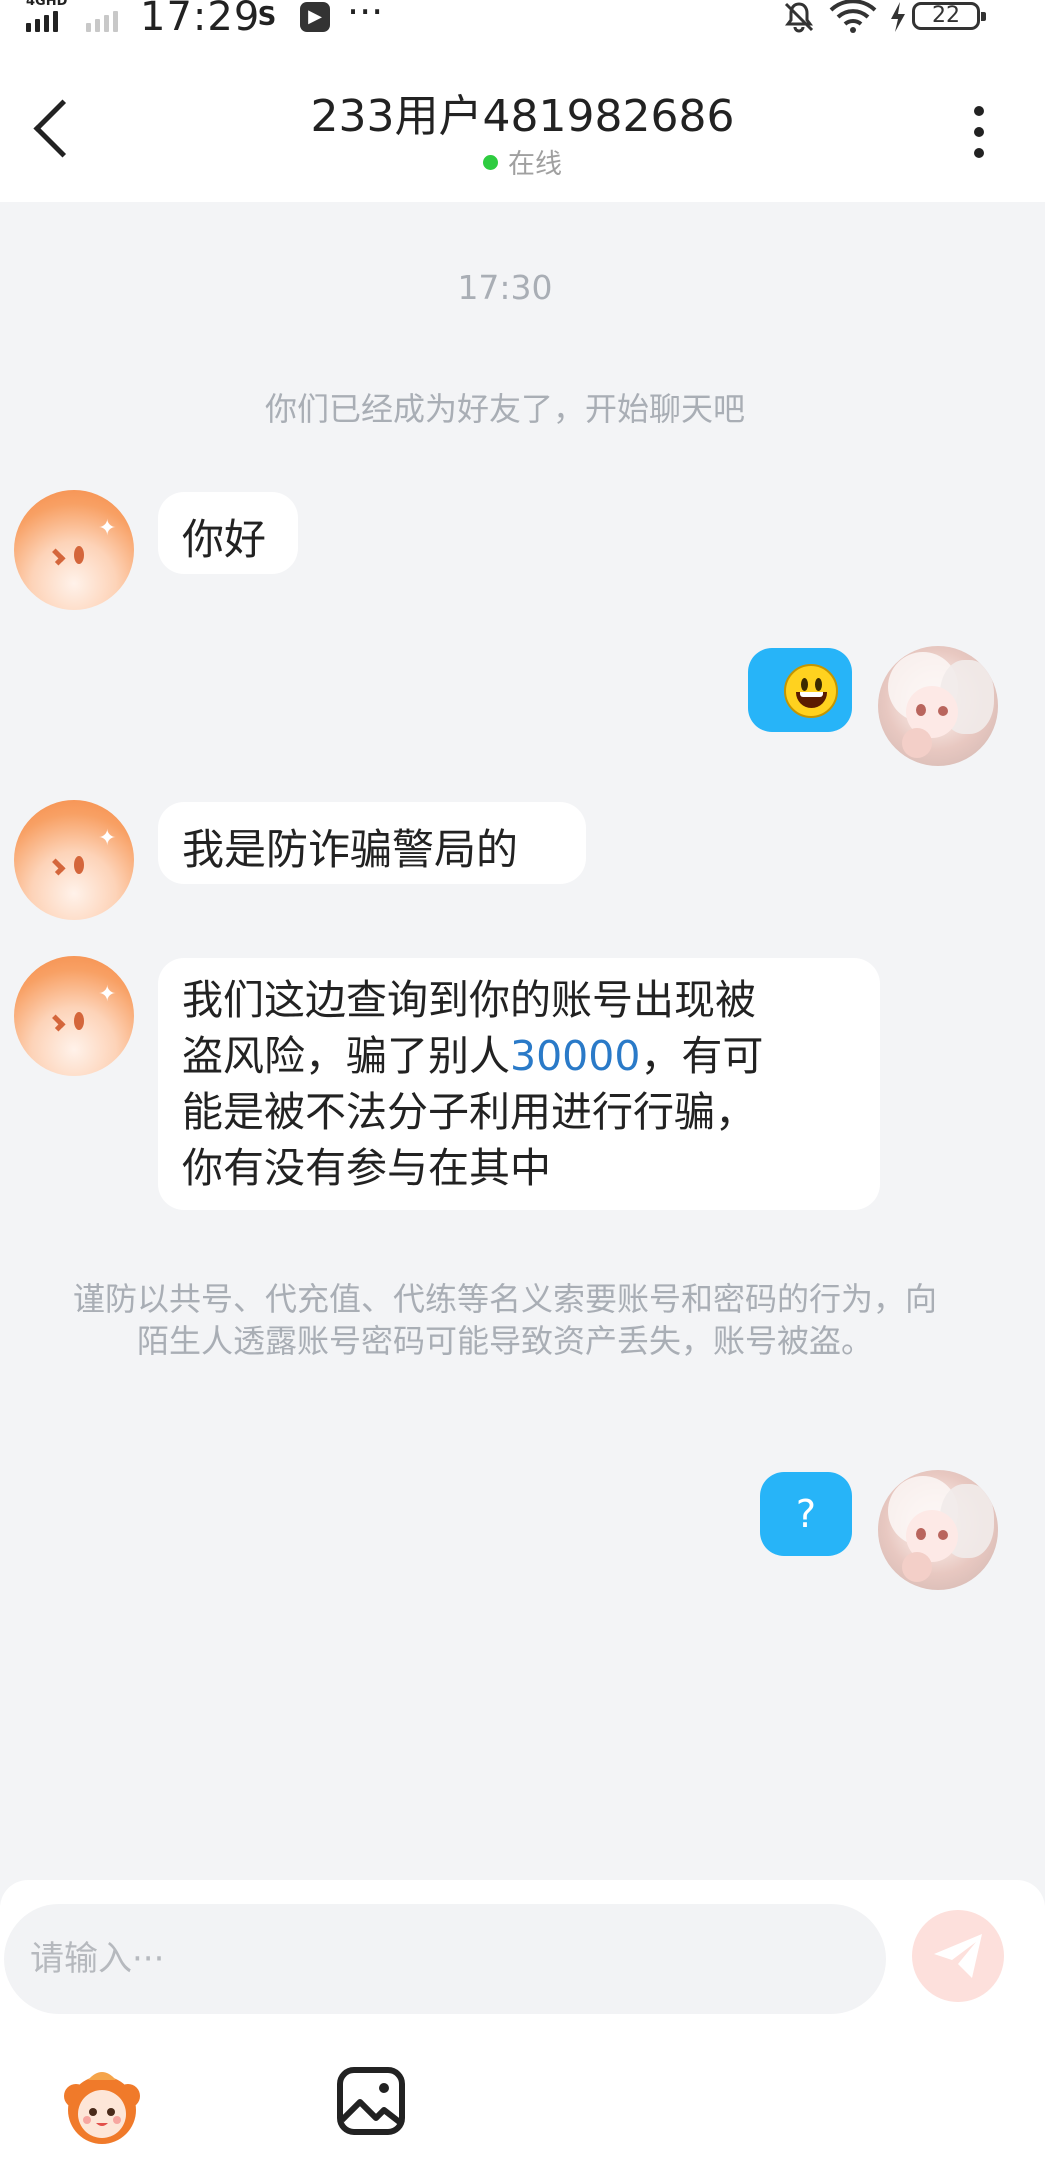 Image resolution: width=1045 pixels, height=2175 pixels. Describe the element at coordinates (979, 137) in the screenshot. I see `more-options-icon` at that location.